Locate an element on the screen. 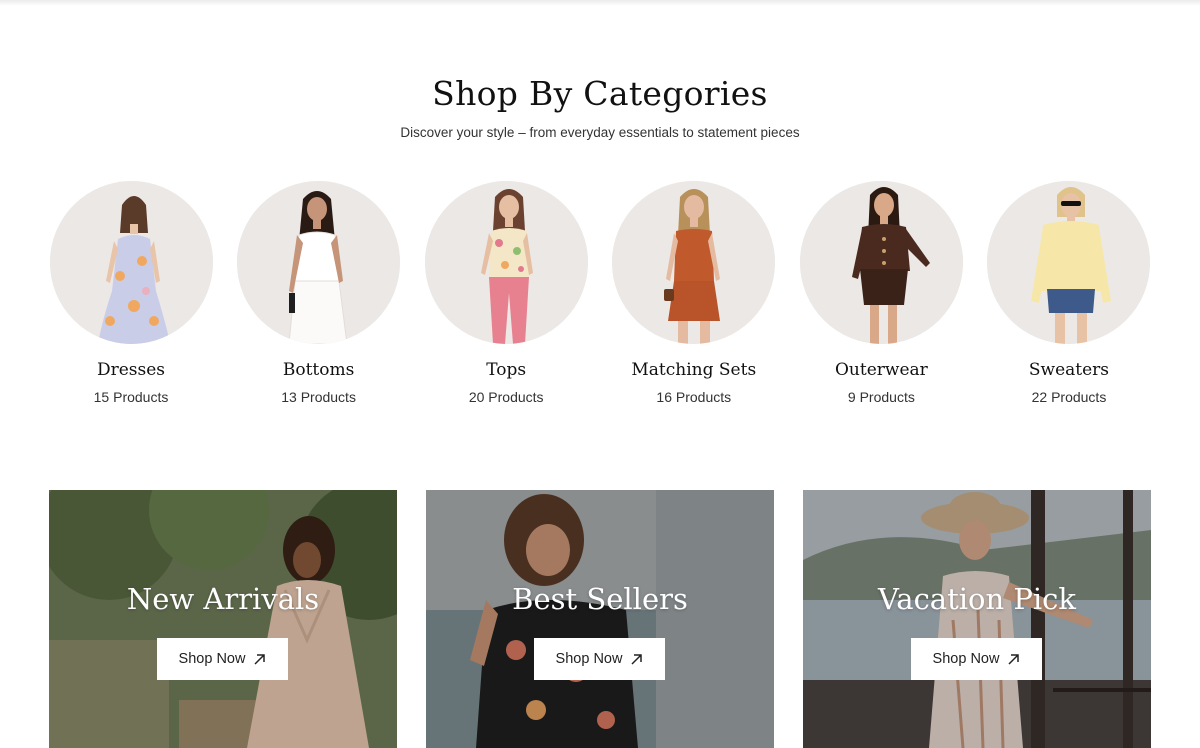 This screenshot has height=748, width=1200. category-name: Matching Sets is located at coordinates (693, 370).